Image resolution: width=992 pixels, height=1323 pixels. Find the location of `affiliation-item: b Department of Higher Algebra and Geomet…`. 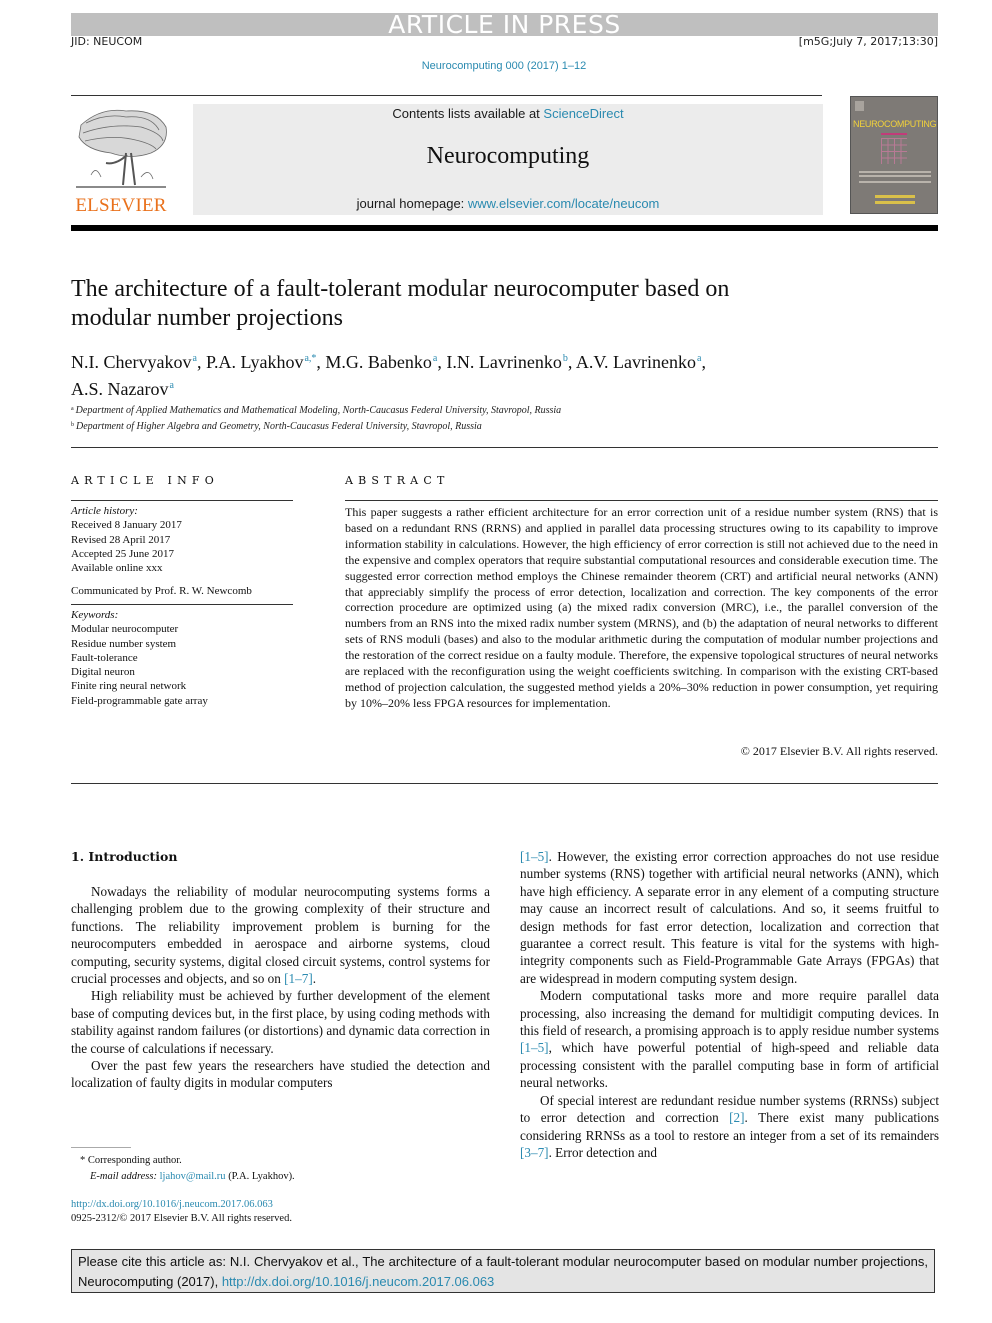

affiliation-item: b Department of Higher Algebra and Geomet… is located at coordinates (501, 426).